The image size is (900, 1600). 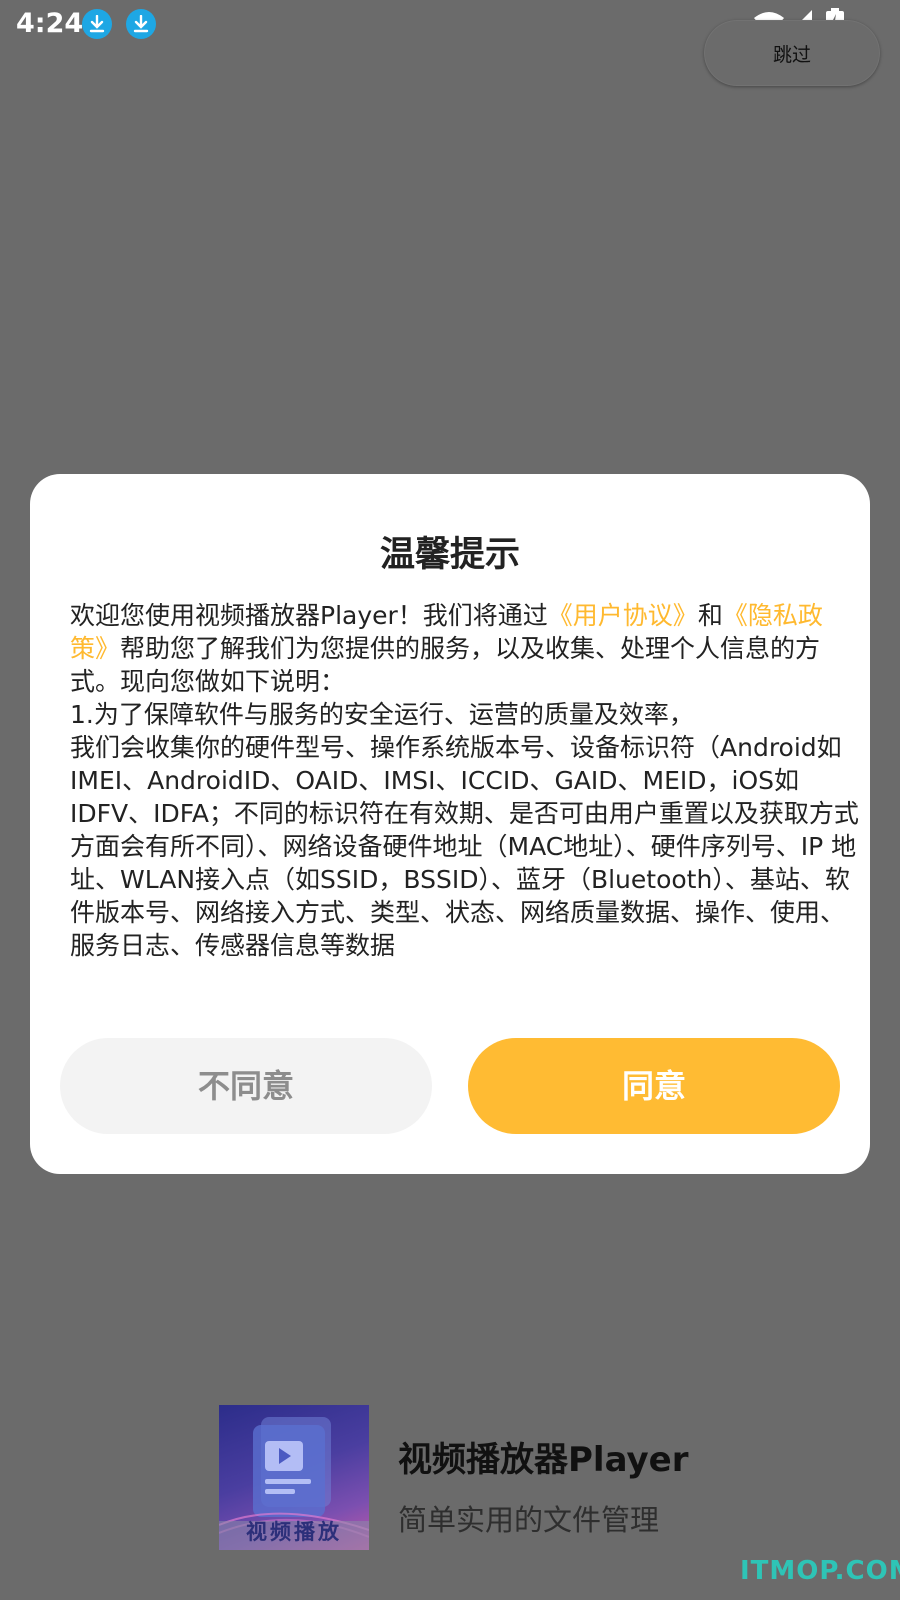 What do you see at coordinates (246, 1086) in the screenshot?
I see `disagree-button: 不同意` at bounding box center [246, 1086].